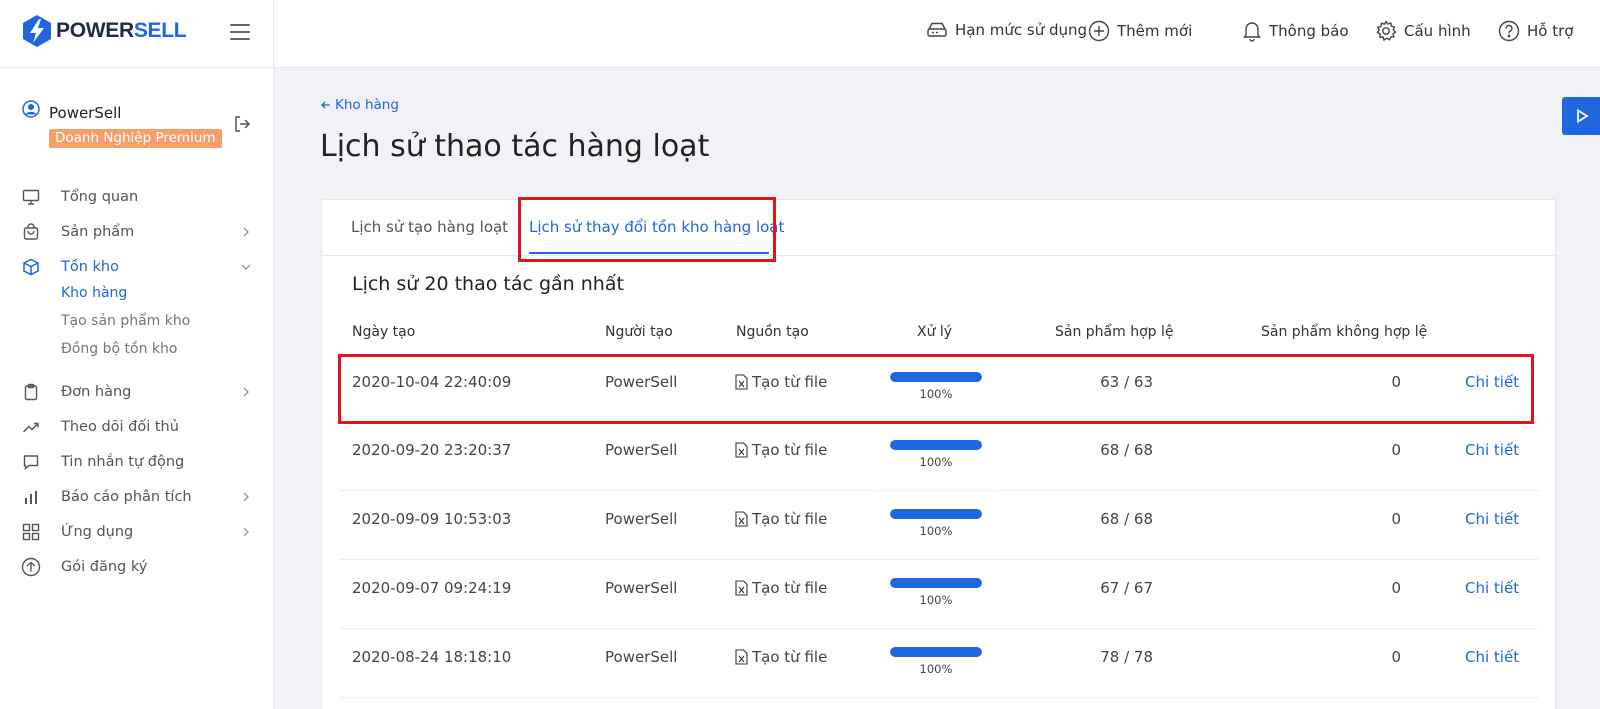  I want to click on cell-date: 2020-09-07 09:24:19, so click(432, 588).